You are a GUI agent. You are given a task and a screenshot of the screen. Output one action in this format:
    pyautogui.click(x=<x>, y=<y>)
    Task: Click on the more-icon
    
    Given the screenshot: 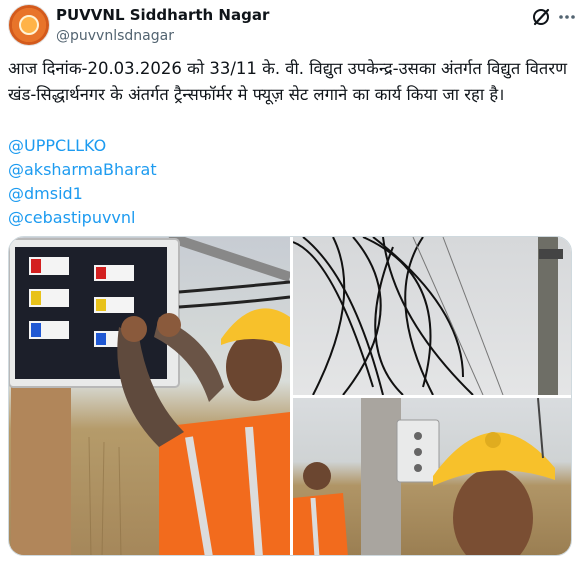 What is the action you would take?
    pyautogui.click(x=566, y=17)
    